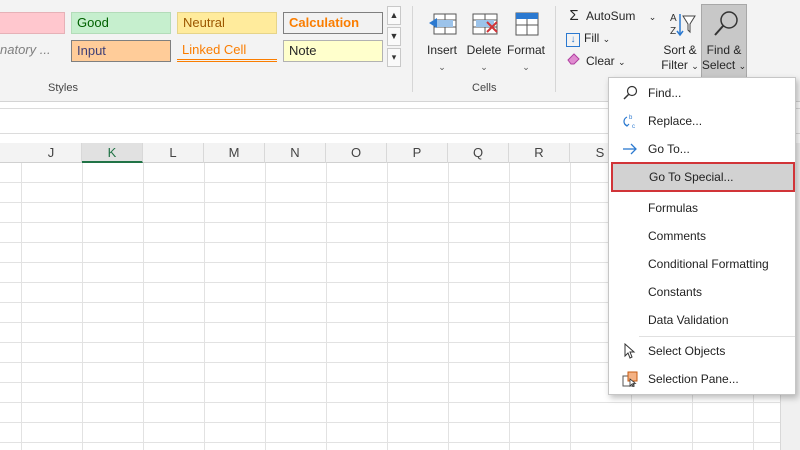 Image resolution: width=800 pixels, height=450 pixels. Describe the element at coordinates (333, 23) in the screenshot. I see `style-calculation-cell: Calculation` at that location.